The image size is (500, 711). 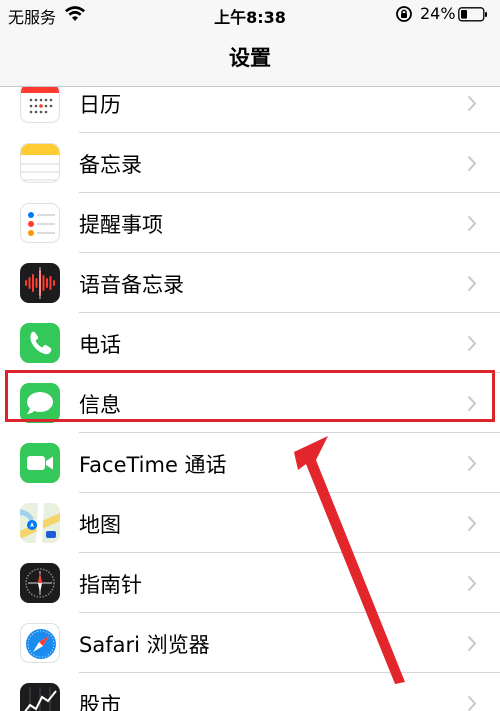 I want to click on voice-memos-icon, so click(x=40, y=283).